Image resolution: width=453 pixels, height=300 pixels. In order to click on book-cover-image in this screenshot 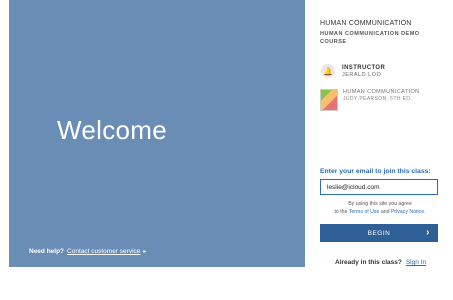, I will do `click(329, 100)`.